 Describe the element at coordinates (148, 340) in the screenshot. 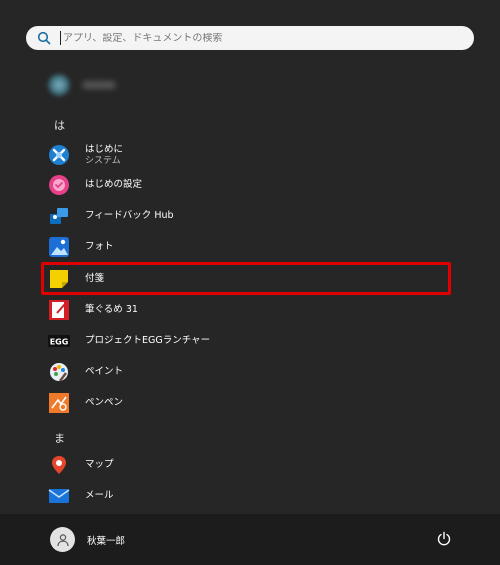

I see `app-name: プロジェクトEGGランチャー` at that location.